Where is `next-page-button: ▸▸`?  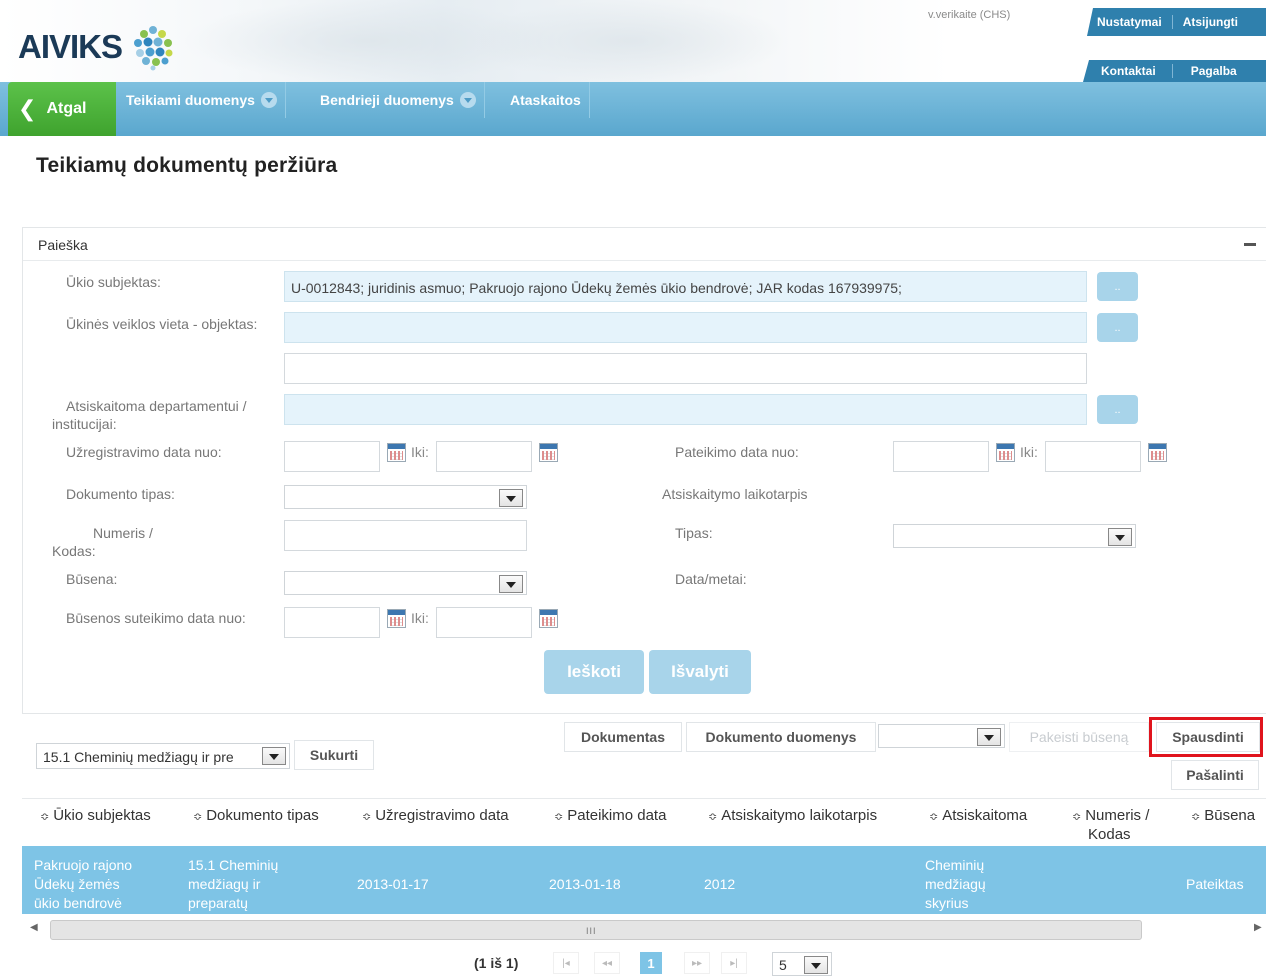 next-page-button: ▸▸ is located at coordinates (697, 963).